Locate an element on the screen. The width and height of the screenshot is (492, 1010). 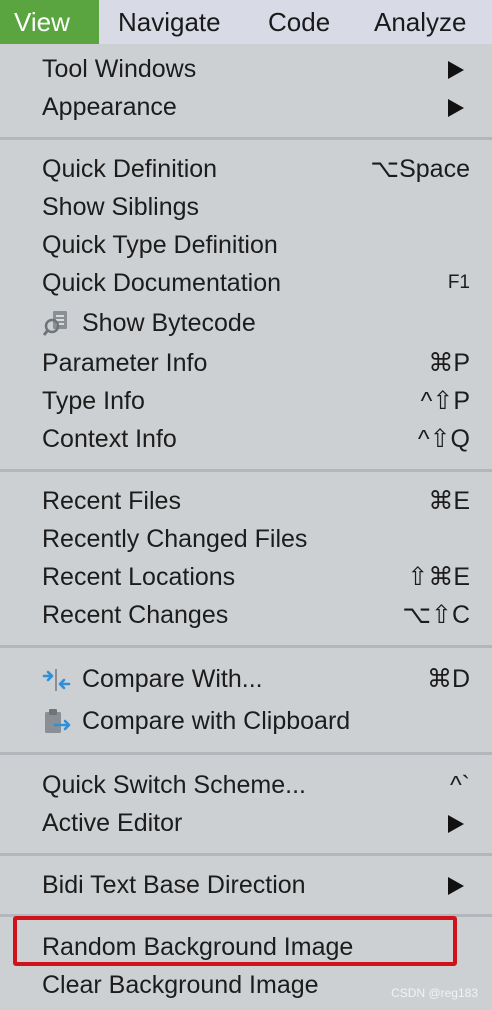
menu-item-shortcut: ⌘E is located at coordinates (449, 501).